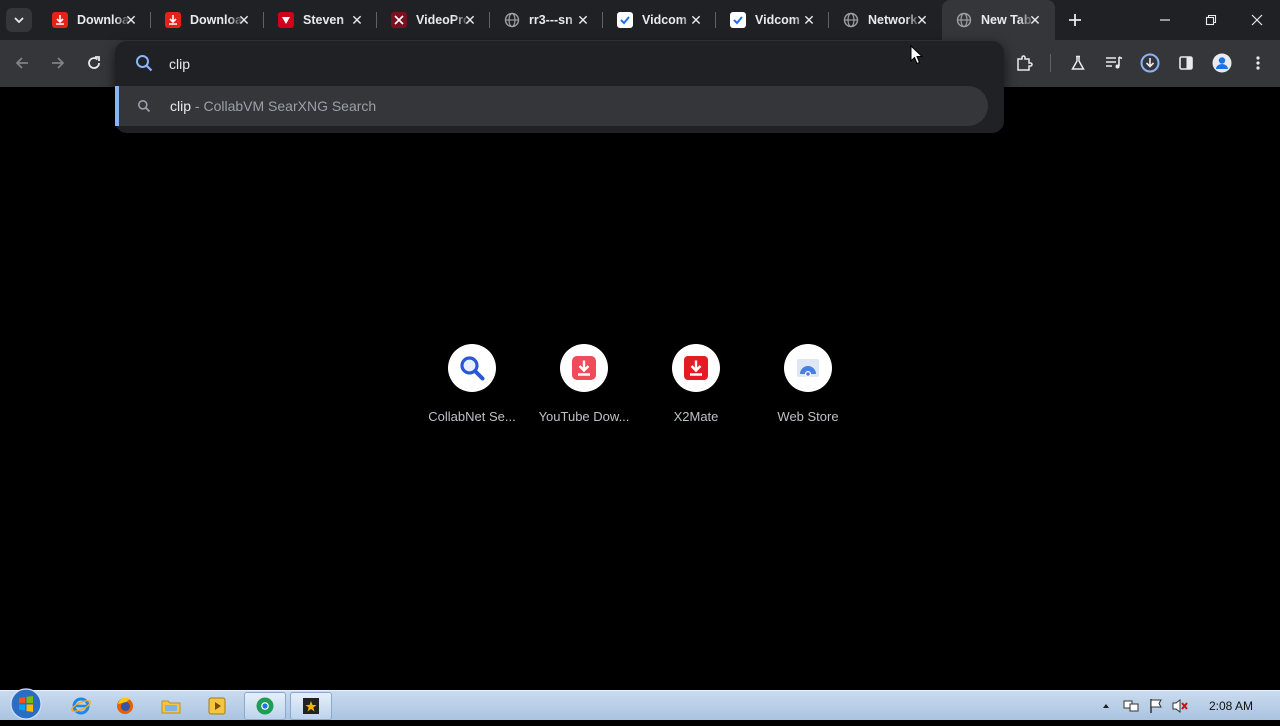  I want to click on kebab-menu-icon, so click(1258, 63).